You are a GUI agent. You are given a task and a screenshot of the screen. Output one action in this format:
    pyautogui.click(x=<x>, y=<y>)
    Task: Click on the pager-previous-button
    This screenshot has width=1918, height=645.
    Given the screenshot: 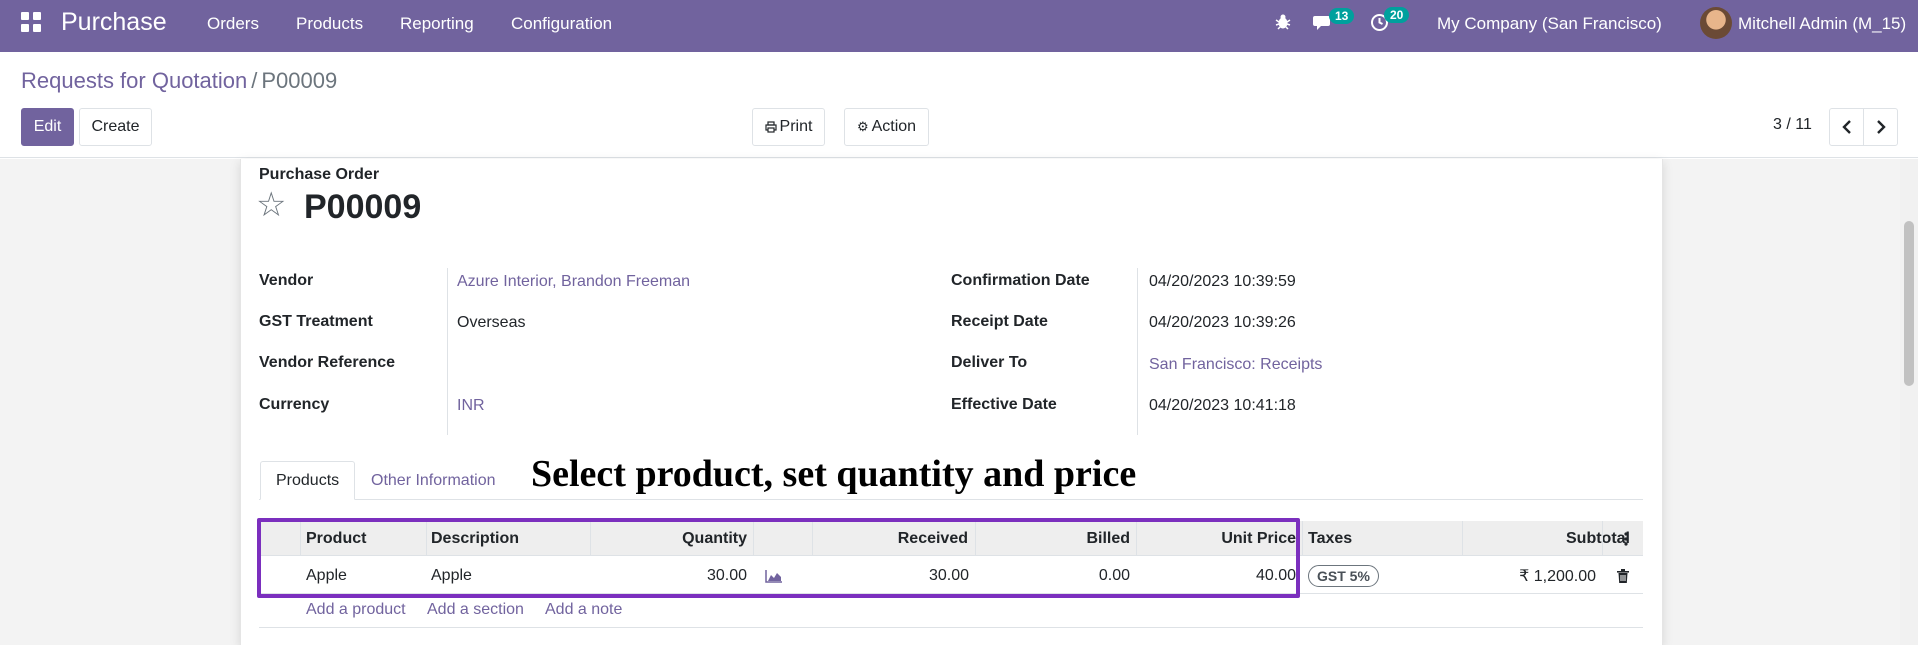 What is the action you would take?
    pyautogui.click(x=1846, y=127)
    